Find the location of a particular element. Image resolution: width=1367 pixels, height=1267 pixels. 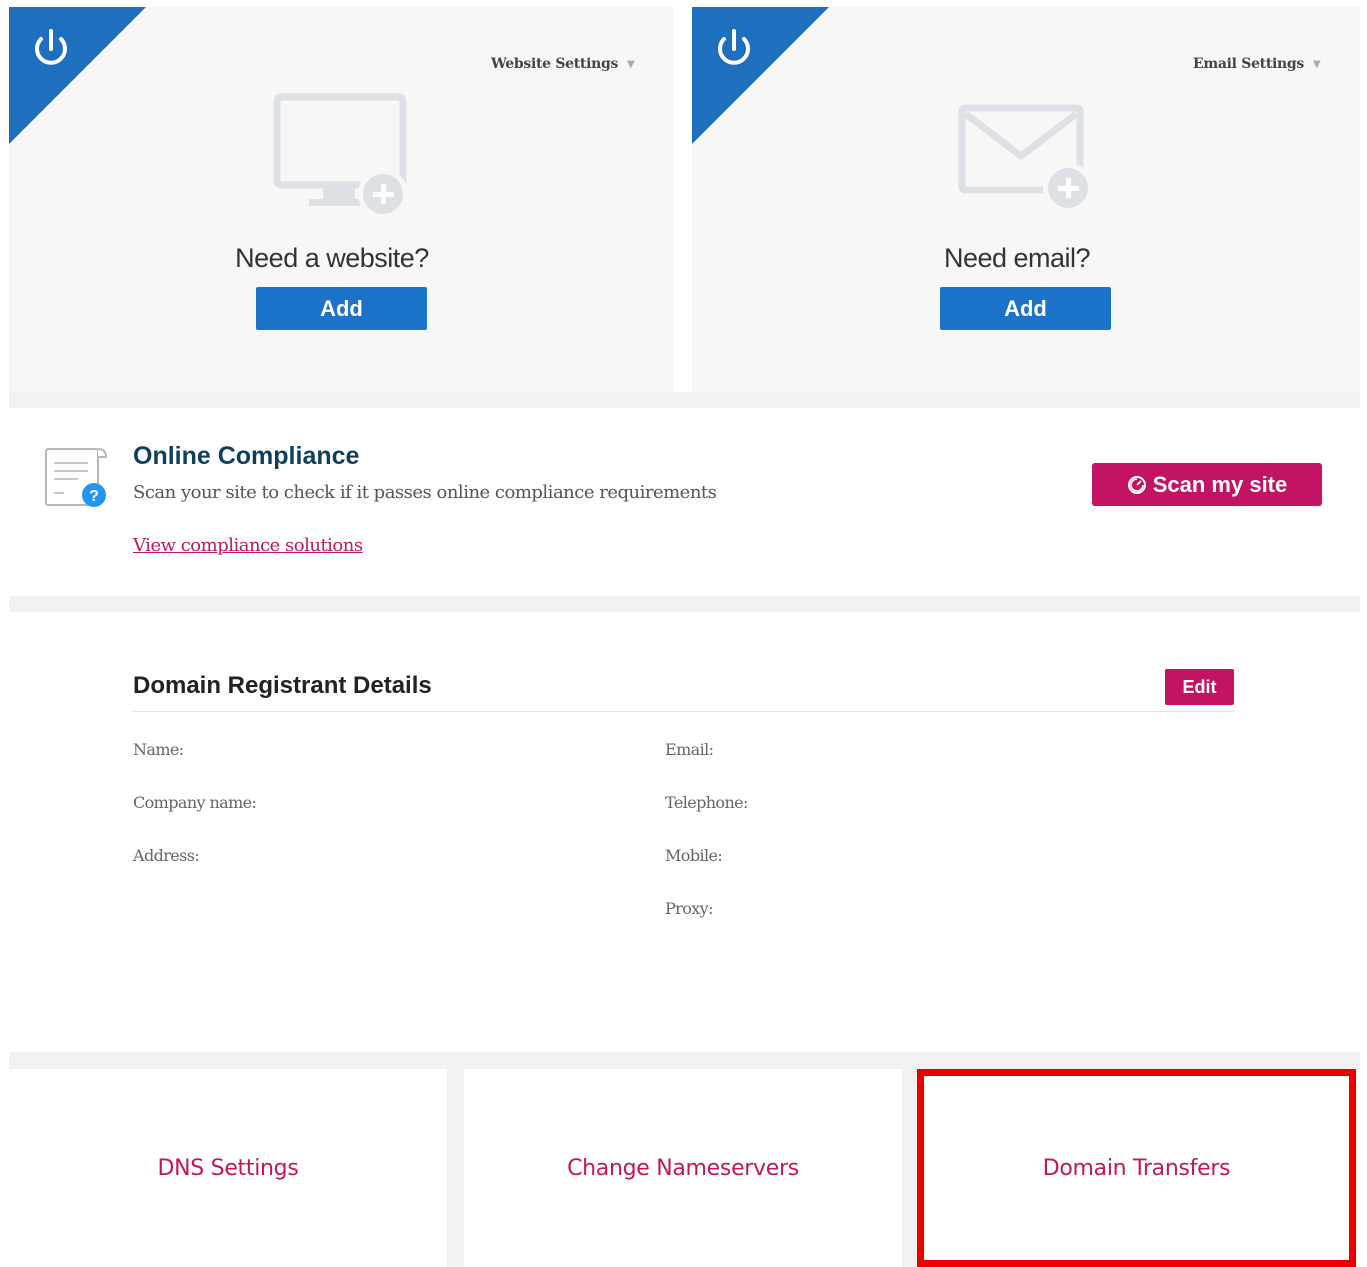

scan-icon is located at coordinates (1136, 484).